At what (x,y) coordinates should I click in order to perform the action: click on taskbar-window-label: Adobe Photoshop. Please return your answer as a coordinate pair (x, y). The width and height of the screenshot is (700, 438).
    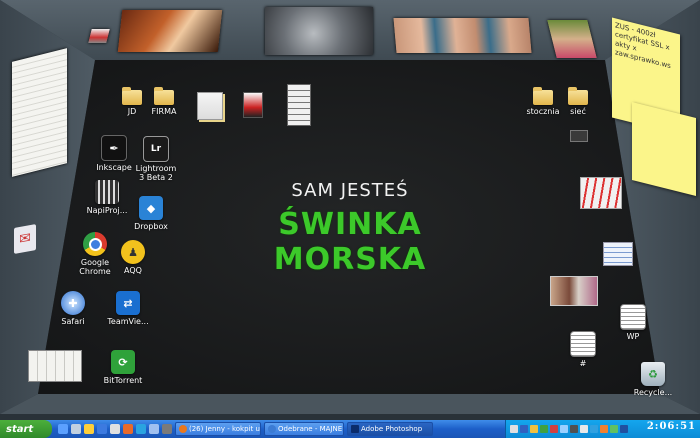
    Looking at the image, I should click on (392, 429).